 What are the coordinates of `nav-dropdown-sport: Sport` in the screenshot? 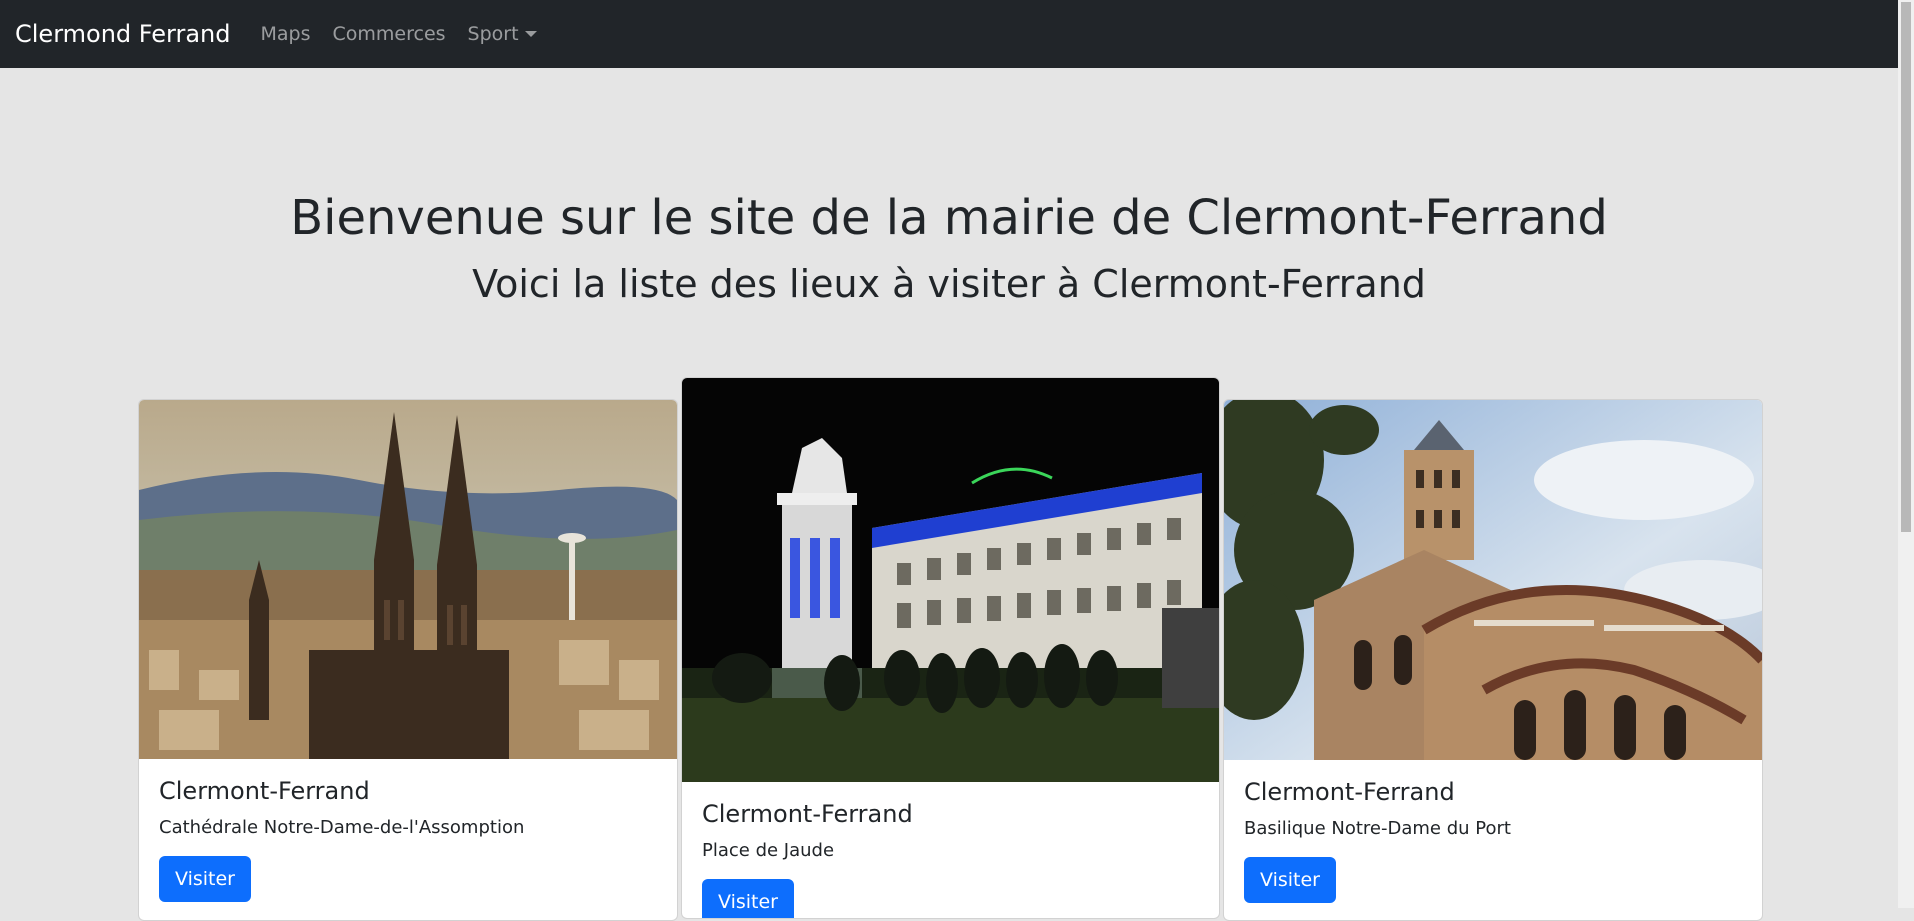 It's located at (502, 34).